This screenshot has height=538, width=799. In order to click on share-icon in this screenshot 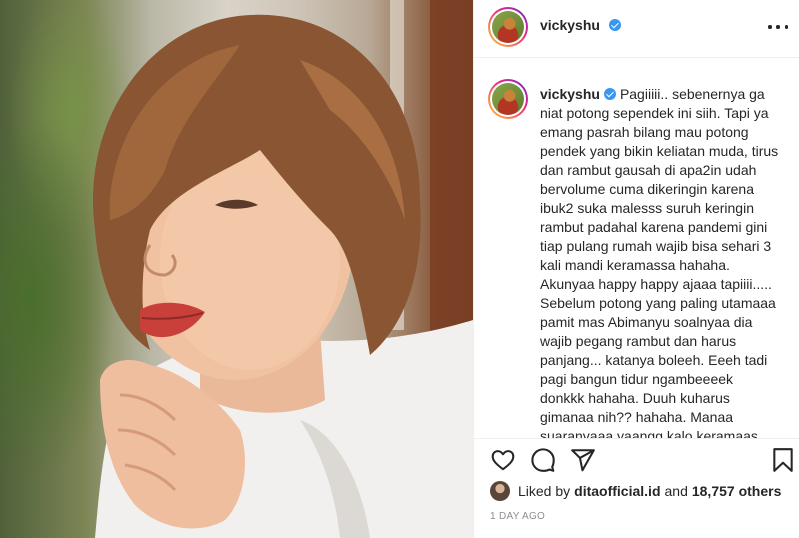, I will do `click(583, 460)`.